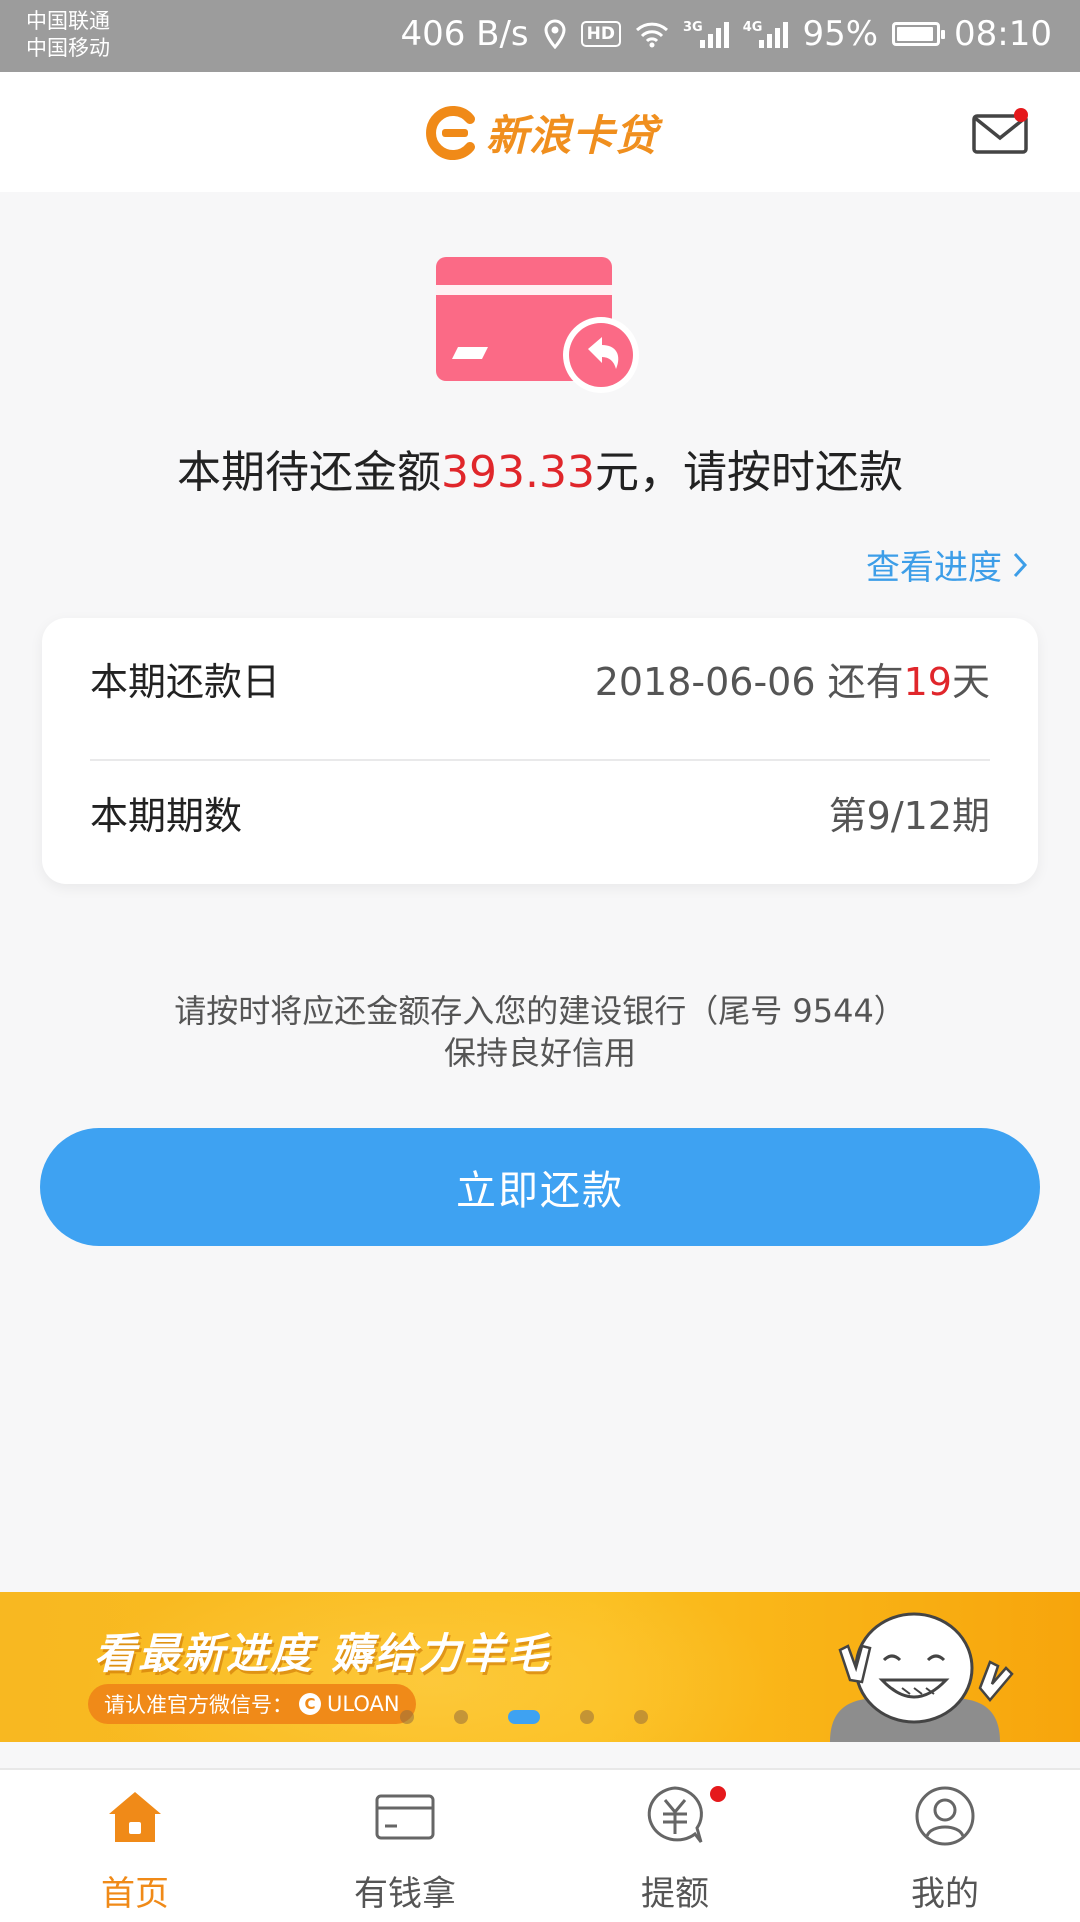 The height and width of the screenshot is (1922, 1080). What do you see at coordinates (945, 1894) in the screenshot?
I see `tab-mine-label: 我的` at bounding box center [945, 1894].